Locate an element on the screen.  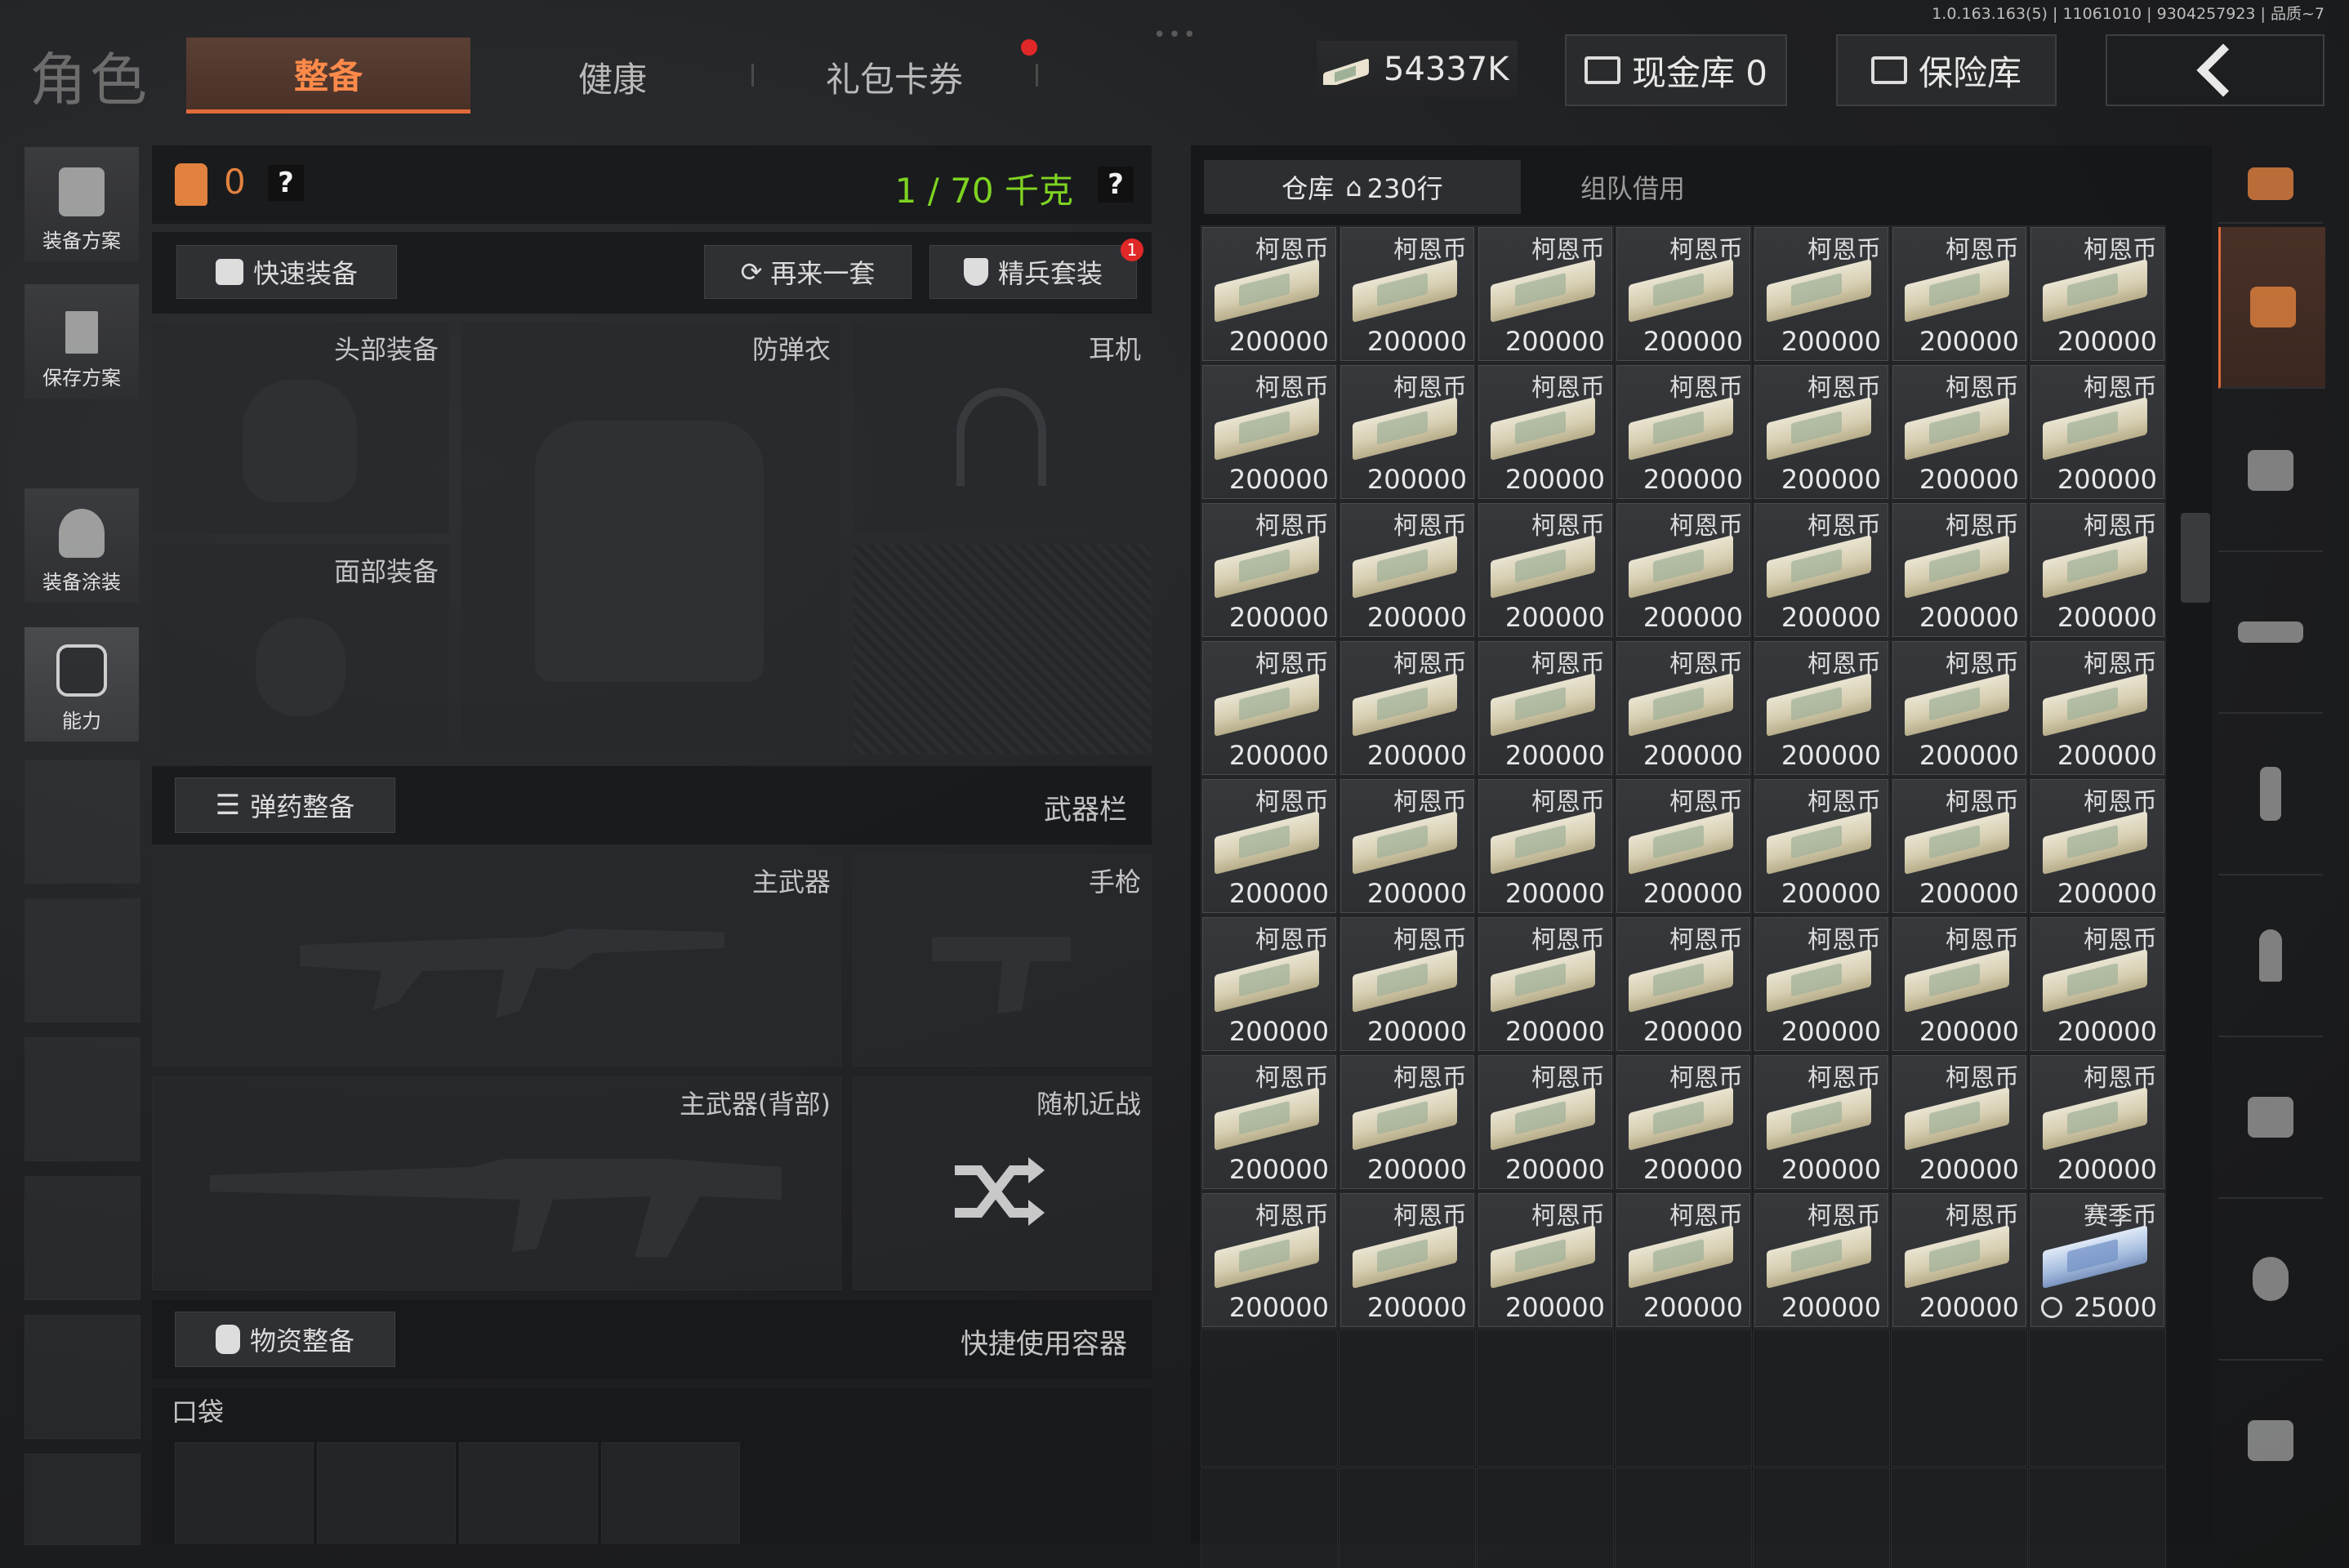
quick-equip-button: 快速装备 is located at coordinates (286, 272).